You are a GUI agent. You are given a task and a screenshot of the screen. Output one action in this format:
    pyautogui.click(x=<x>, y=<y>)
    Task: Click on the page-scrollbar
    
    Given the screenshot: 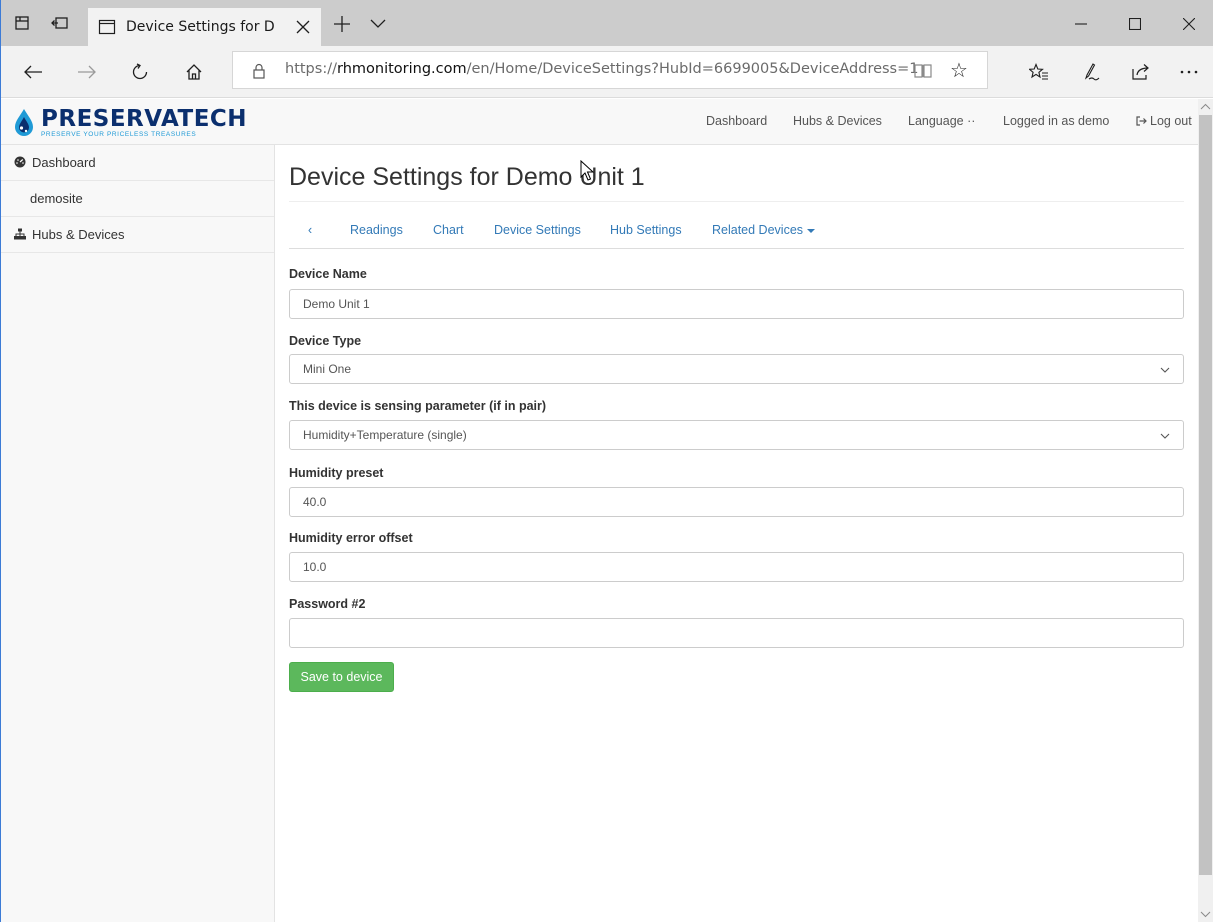 What is the action you would take?
    pyautogui.click(x=1205, y=510)
    